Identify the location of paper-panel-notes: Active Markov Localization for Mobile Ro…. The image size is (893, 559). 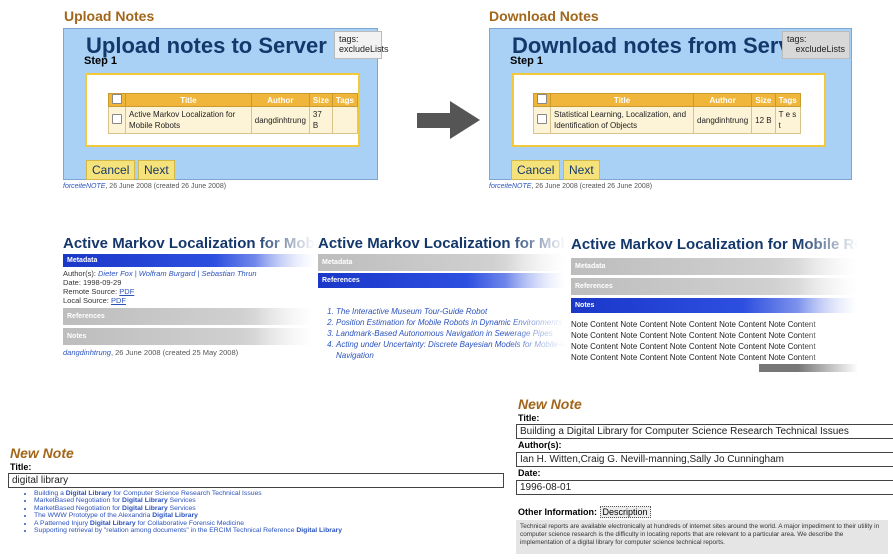
(714, 304).